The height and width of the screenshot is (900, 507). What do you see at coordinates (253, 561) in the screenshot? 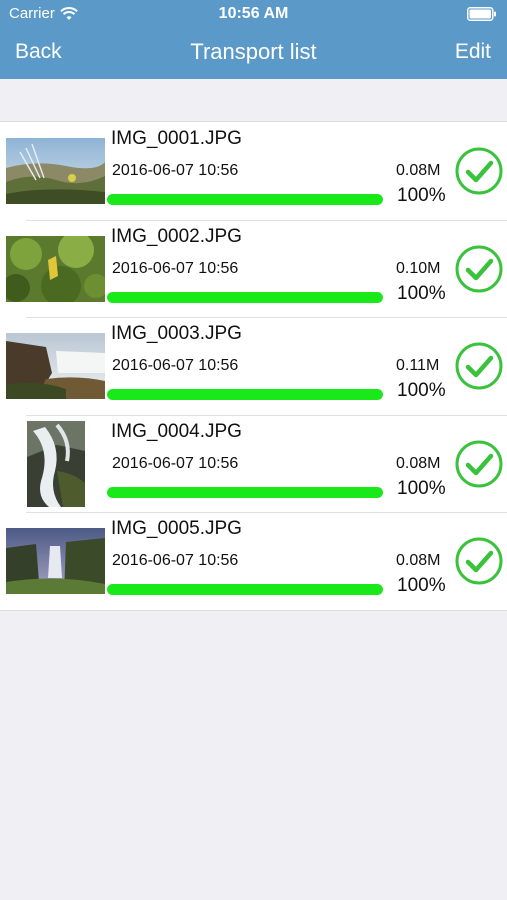
I see `transfer-row: IMG_0005.JPG 2016-06-07 10:56 0.08M 100%` at bounding box center [253, 561].